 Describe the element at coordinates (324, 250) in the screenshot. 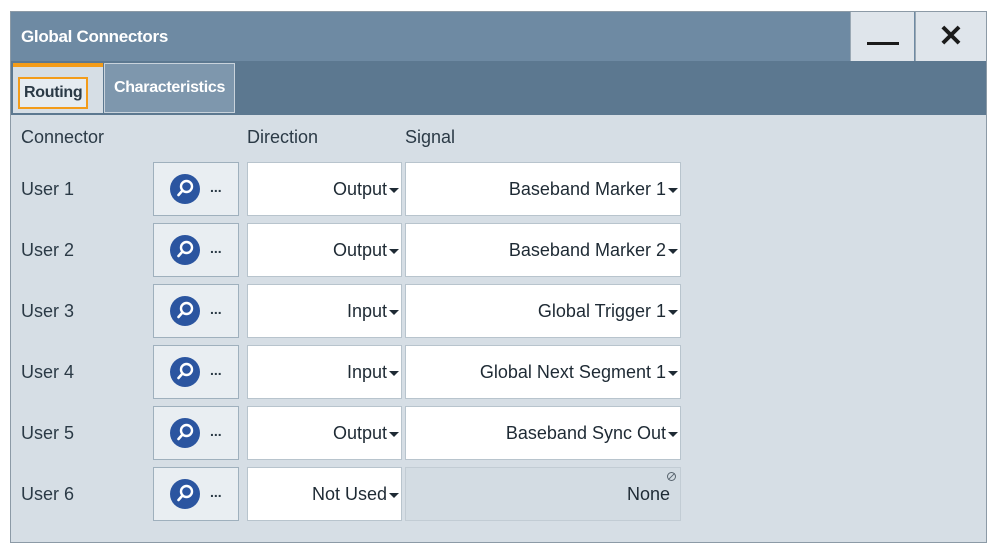

I see `direction-dropdown-user-2: Output` at that location.